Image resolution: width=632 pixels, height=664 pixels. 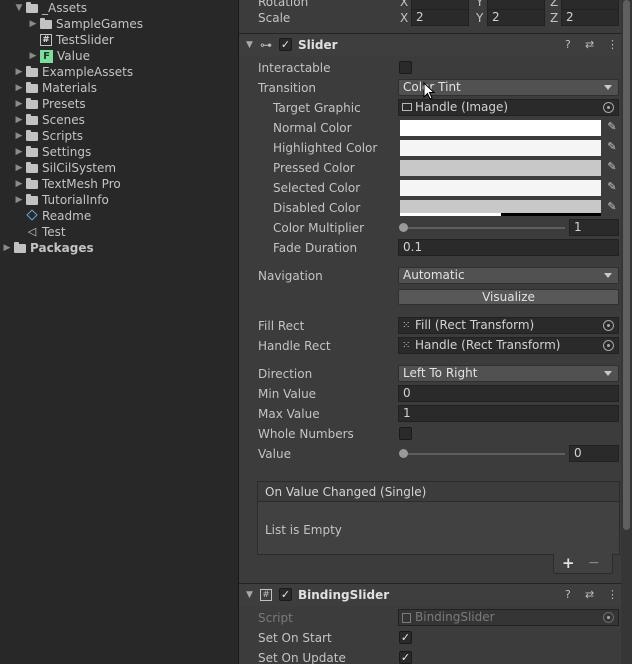 What do you see at coordinates (403, 227) in the screenshot?
I see `color-multiplier-thumb` at bounding box center [403, 227].